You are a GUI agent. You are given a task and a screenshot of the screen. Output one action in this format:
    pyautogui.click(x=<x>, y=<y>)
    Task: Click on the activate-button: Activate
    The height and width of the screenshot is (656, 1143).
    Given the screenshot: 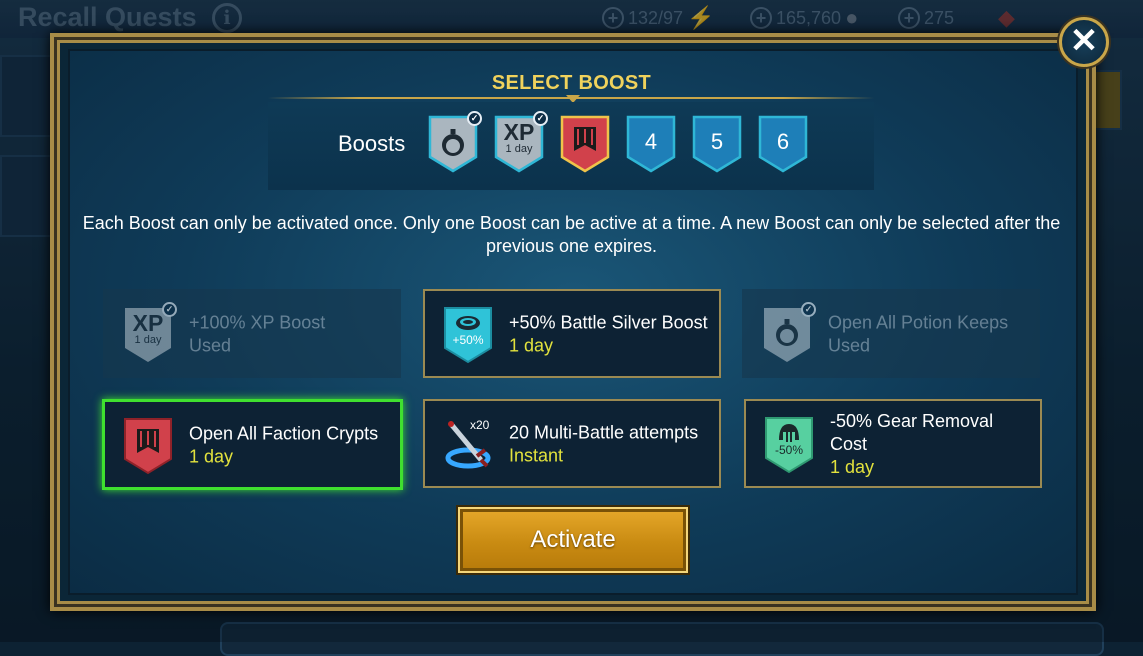 What is the action you would take?
    pyautogui.click(x=573, y=540)
    